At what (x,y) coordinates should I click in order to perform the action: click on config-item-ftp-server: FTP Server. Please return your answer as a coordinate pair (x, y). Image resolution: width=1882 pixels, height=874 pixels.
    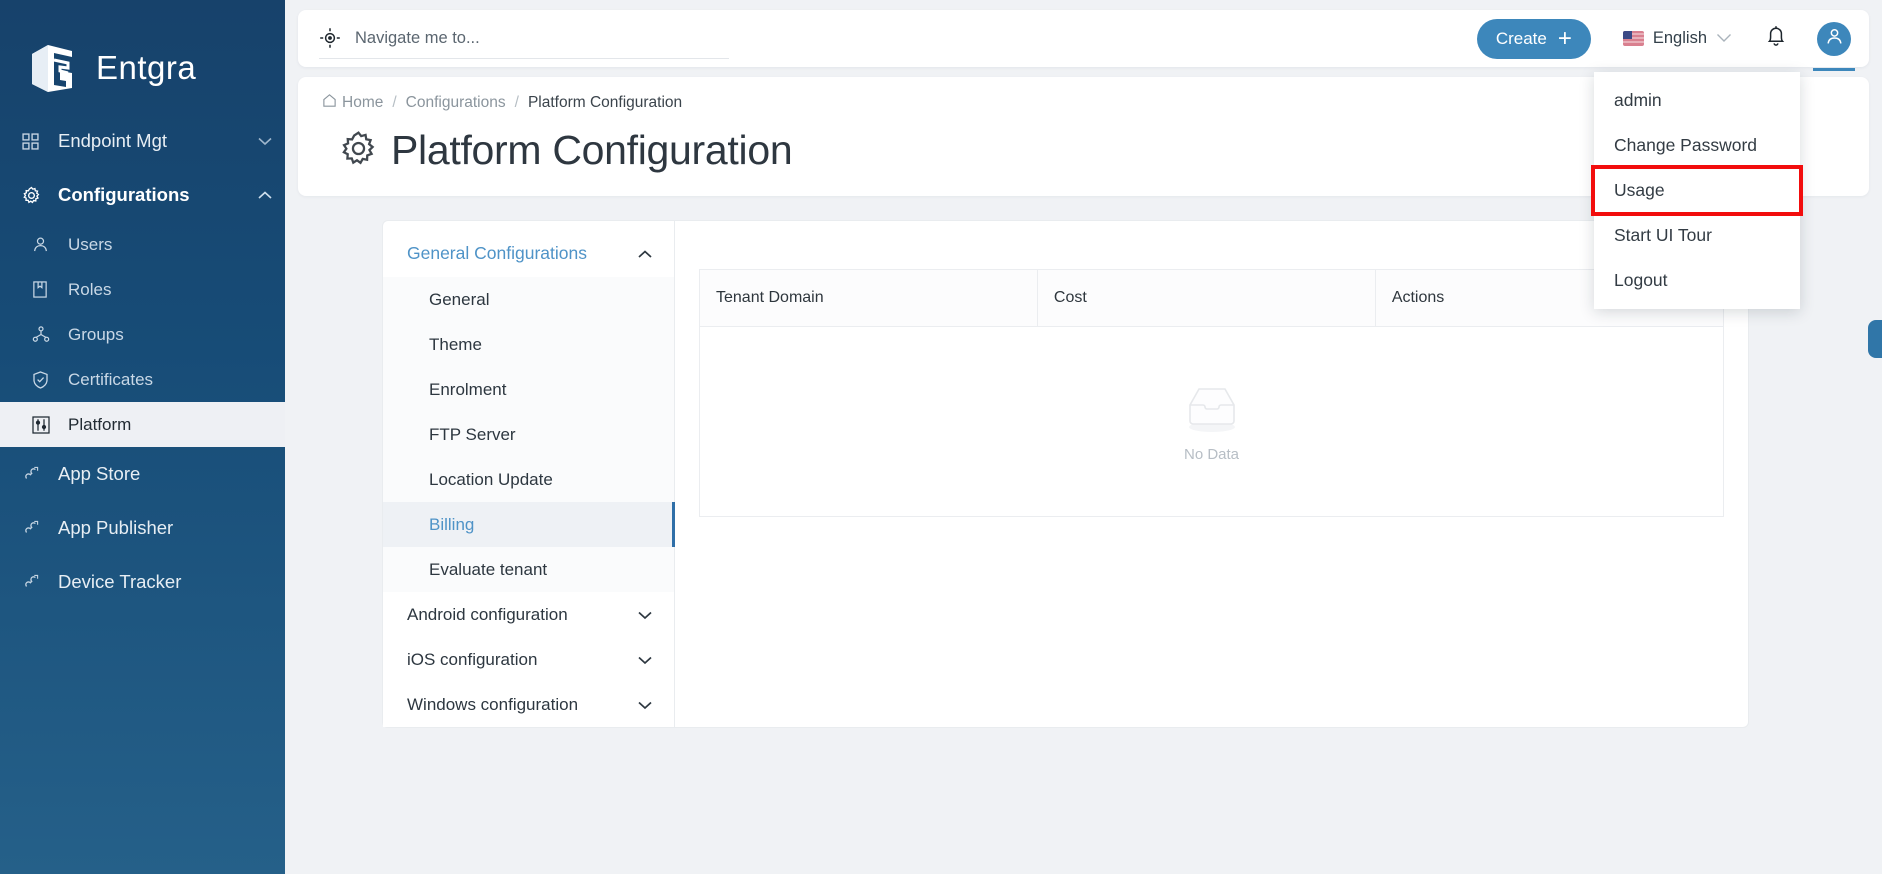
    Looking at the image, I should click on (528, 434).